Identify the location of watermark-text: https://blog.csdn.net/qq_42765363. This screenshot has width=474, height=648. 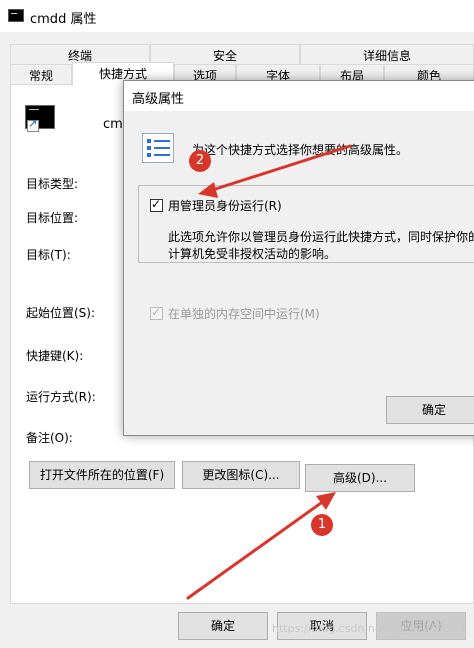
(369, 628).